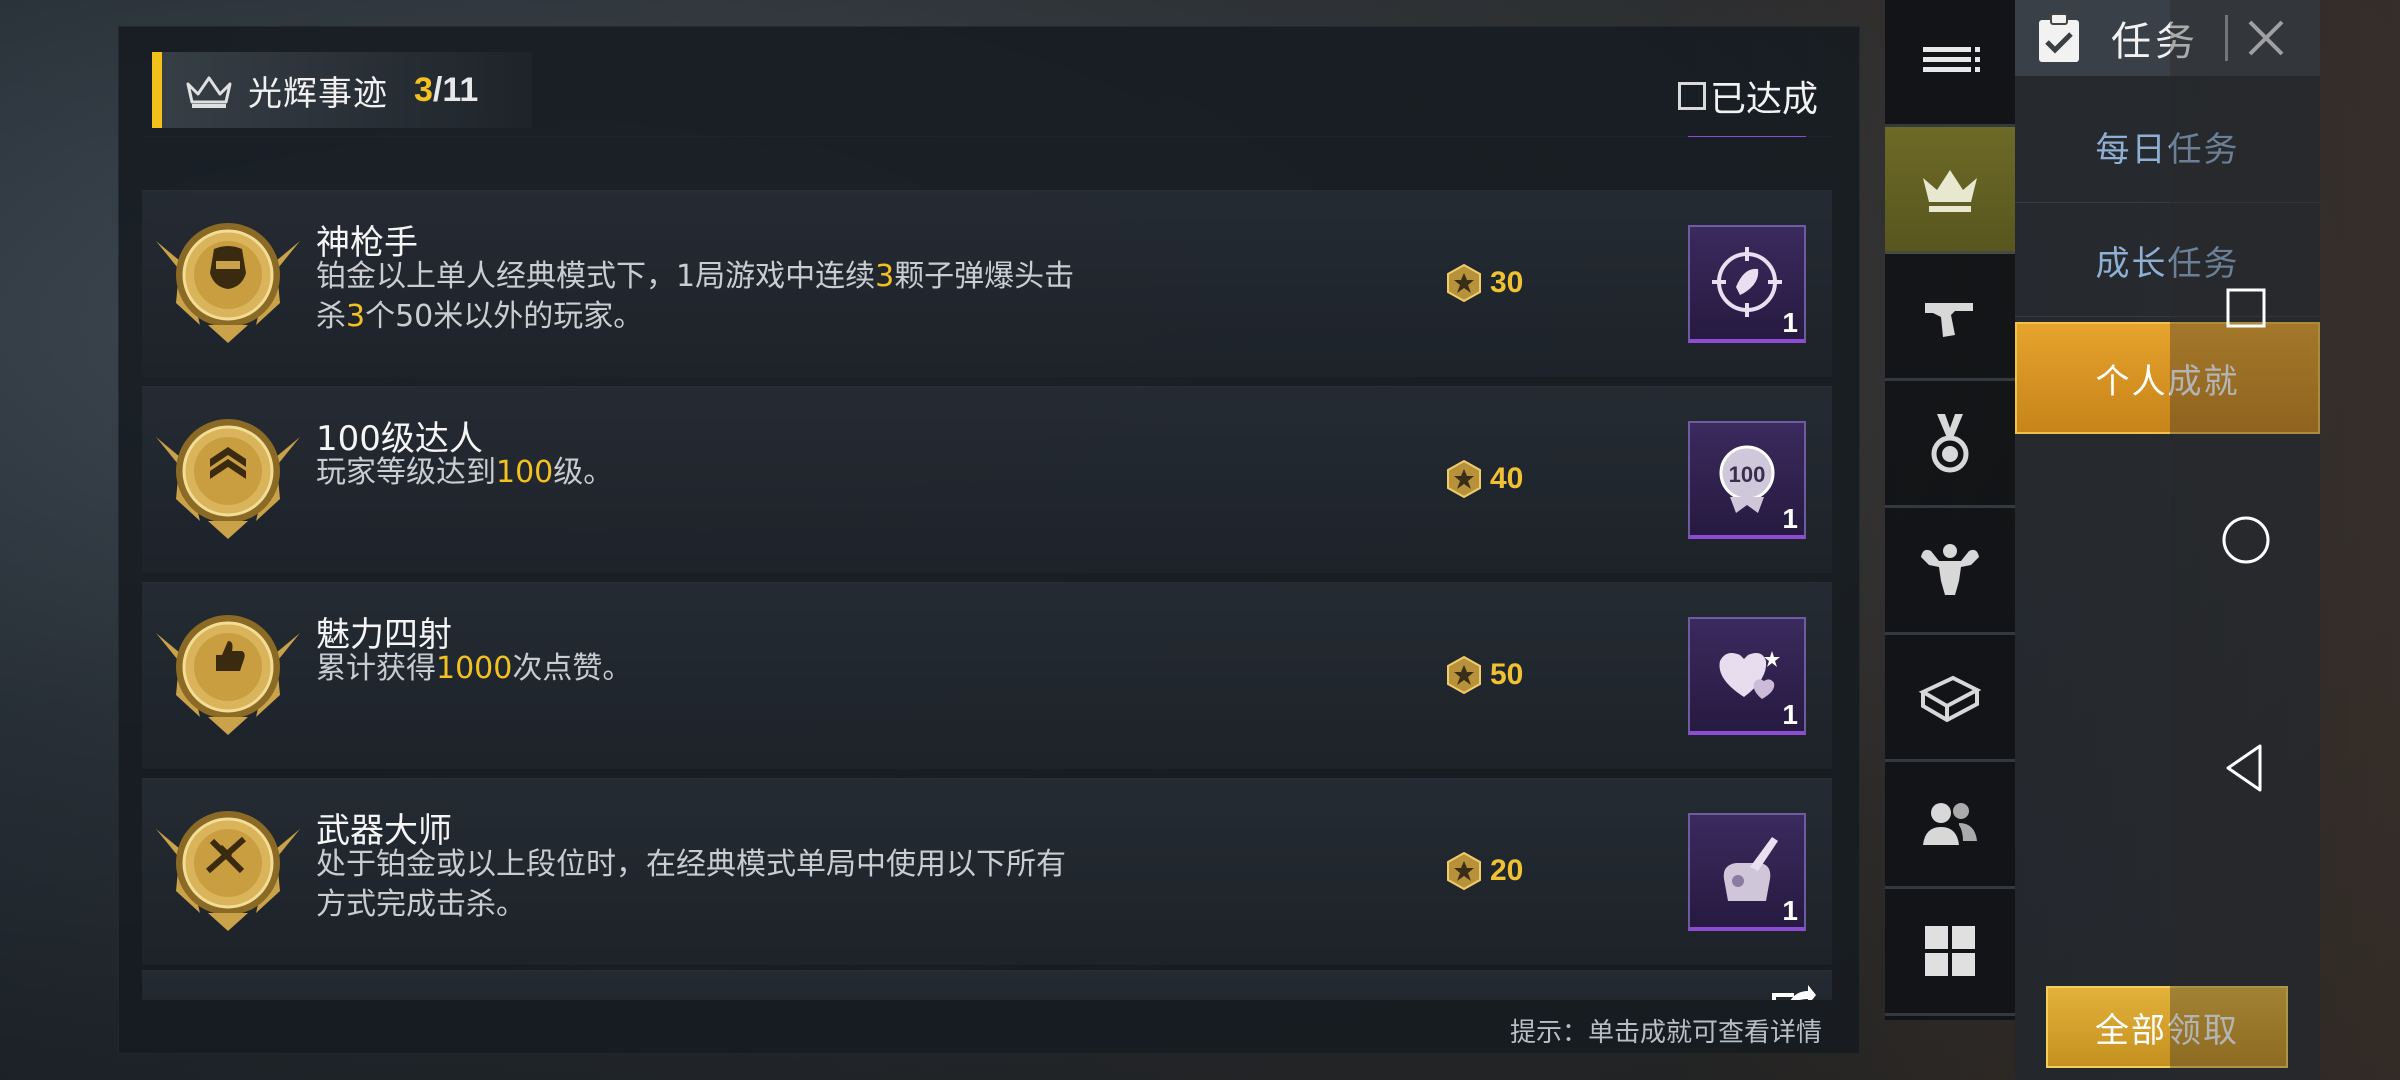 This screenshot has height=1080, width=2400. I want to click on reward-bar, so click(1747, 136).